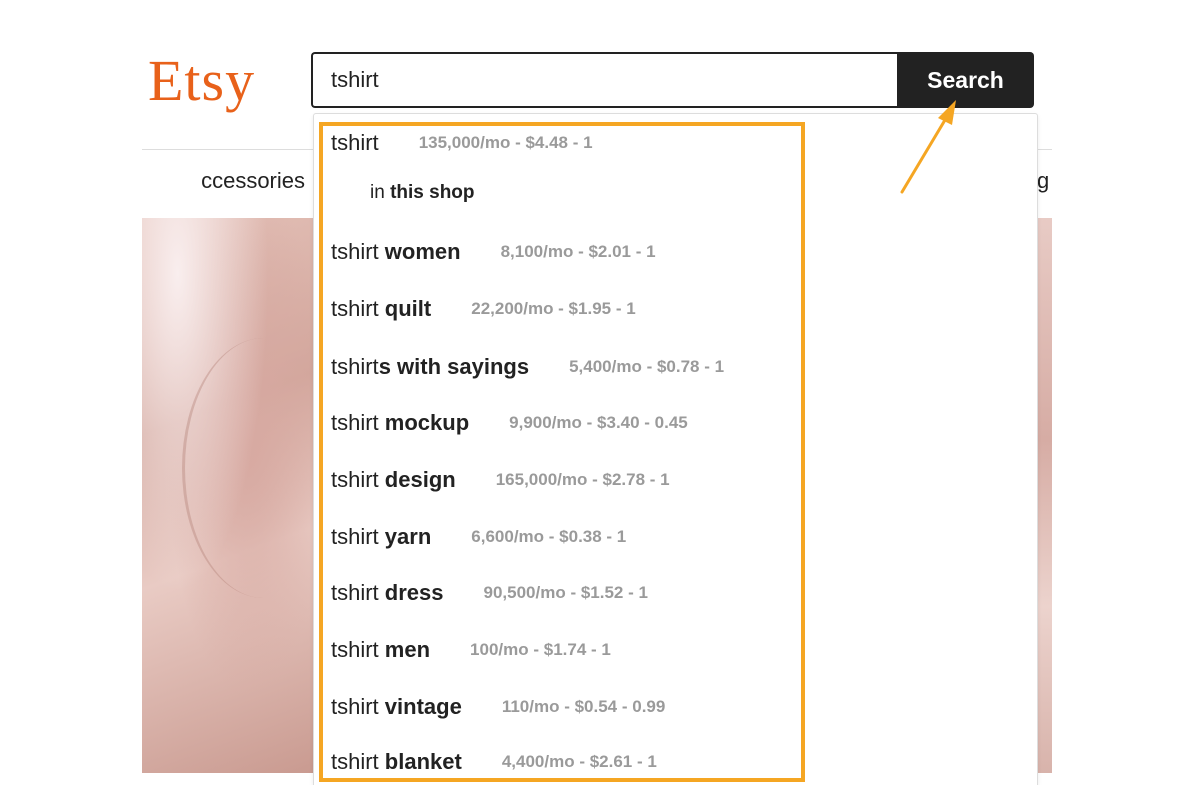  I want to click on suggestion-item: tshirt men 100/mo - $1.74 - 1, so click(471, 650).